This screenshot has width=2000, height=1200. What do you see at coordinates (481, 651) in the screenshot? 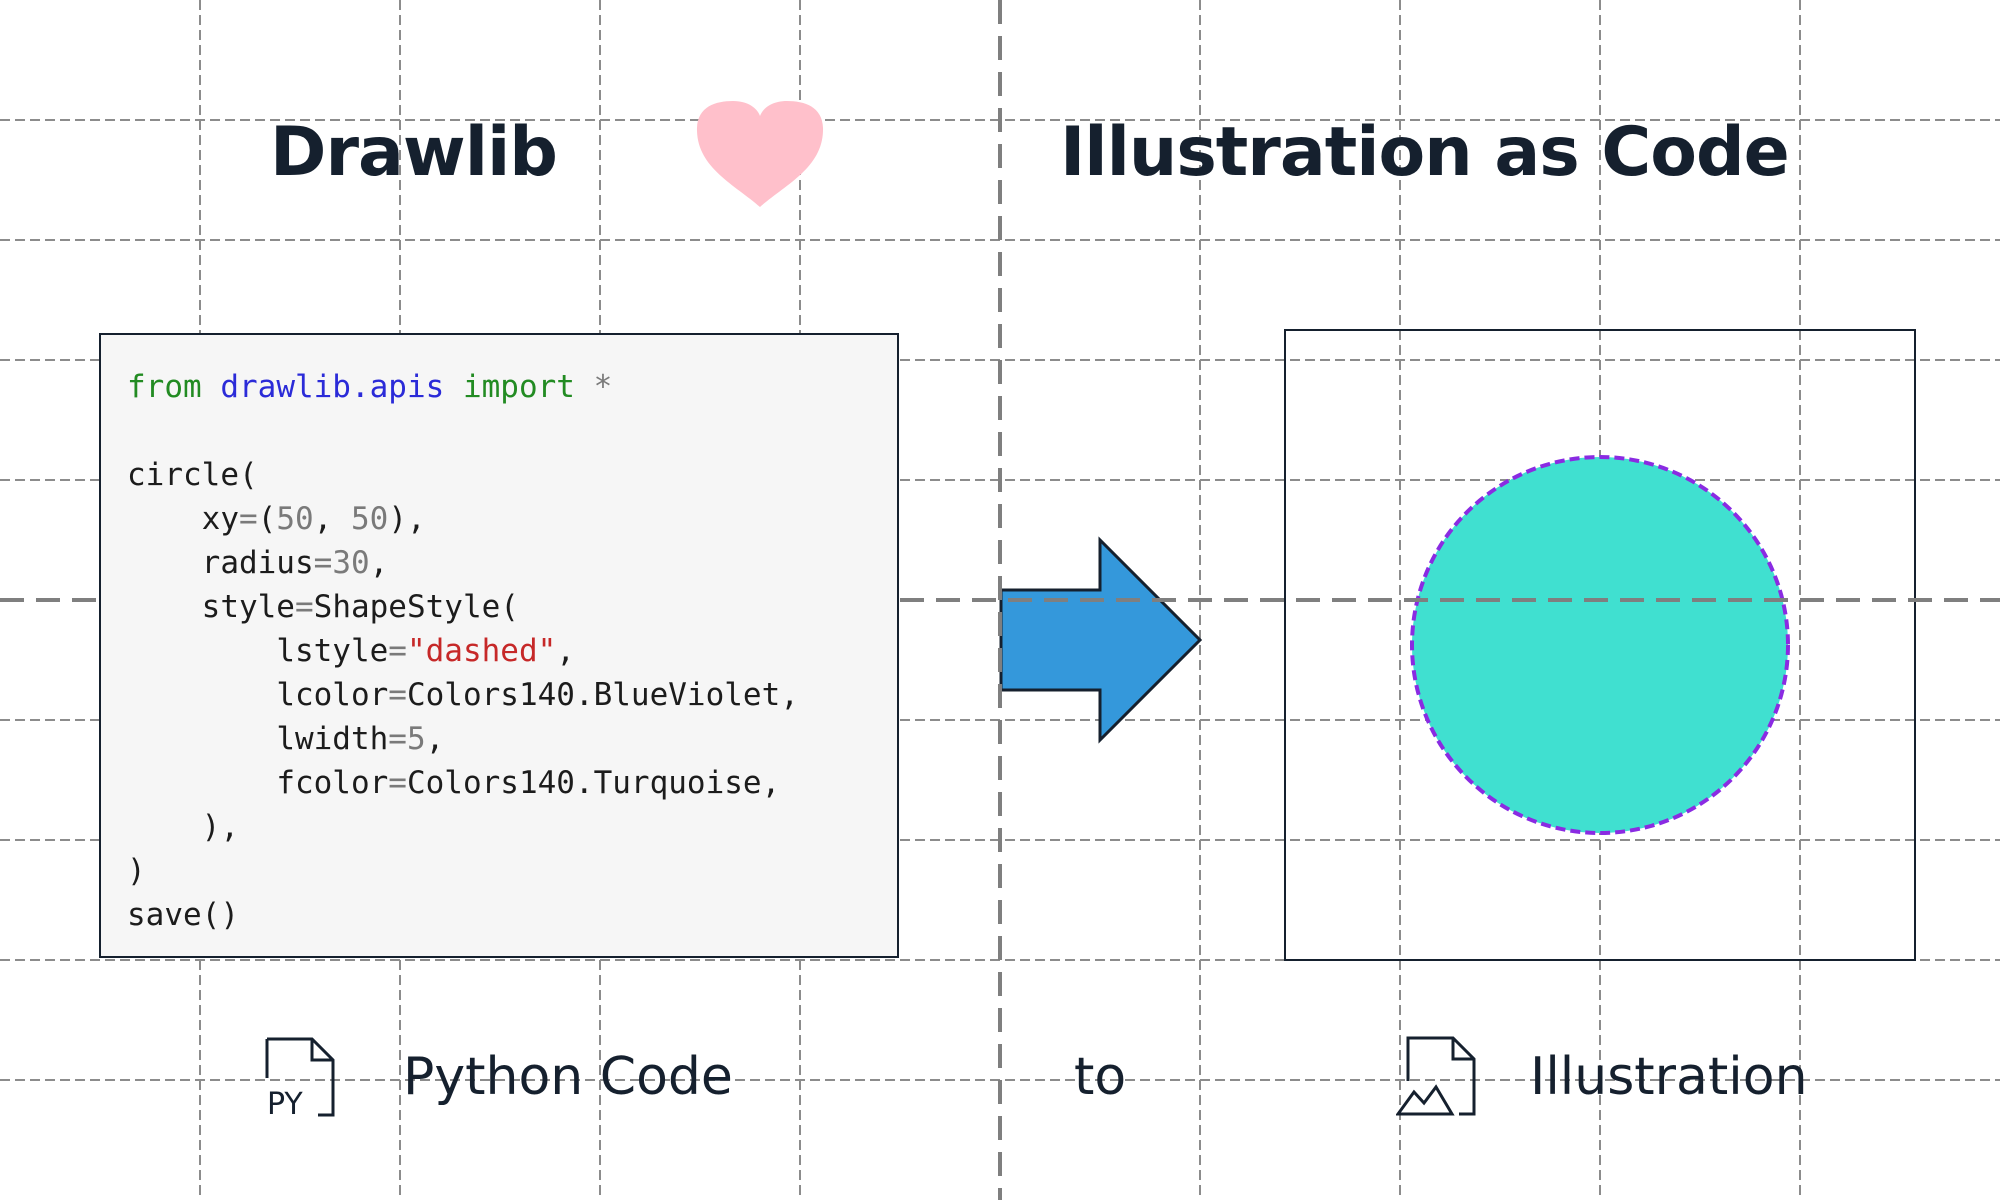
I see `code-lstyle-value: "dashed"` at bounding box center [481, 651].